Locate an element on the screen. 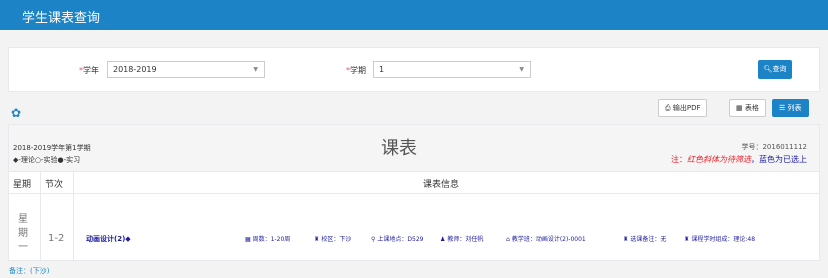 The width and height of the screenshot is (828, 278). term-label: *学期 is located at coordinates (356, 70).